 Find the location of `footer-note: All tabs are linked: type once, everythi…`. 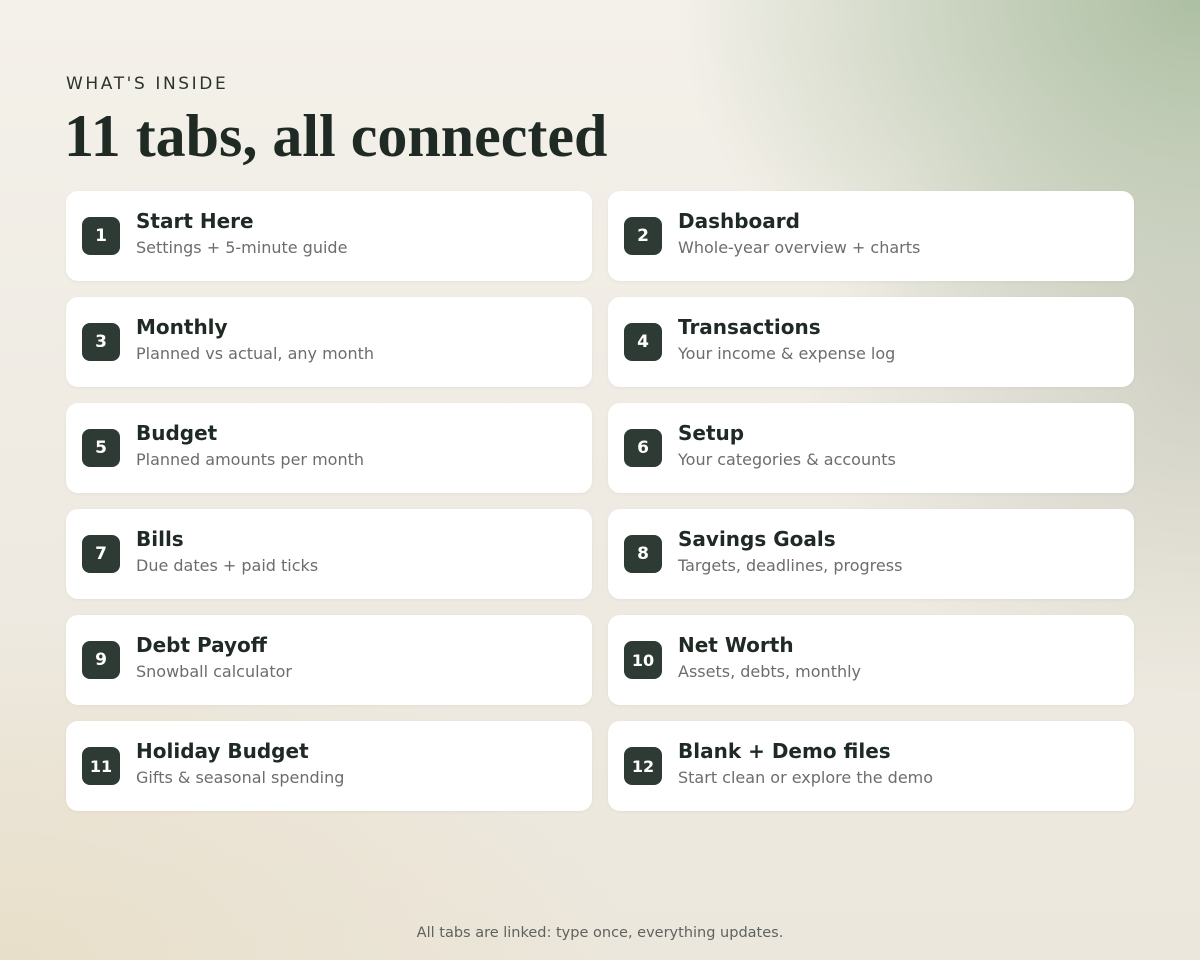

footer-note: All tabs are linked: type once, everythi… is located at coordinates (600, 933).